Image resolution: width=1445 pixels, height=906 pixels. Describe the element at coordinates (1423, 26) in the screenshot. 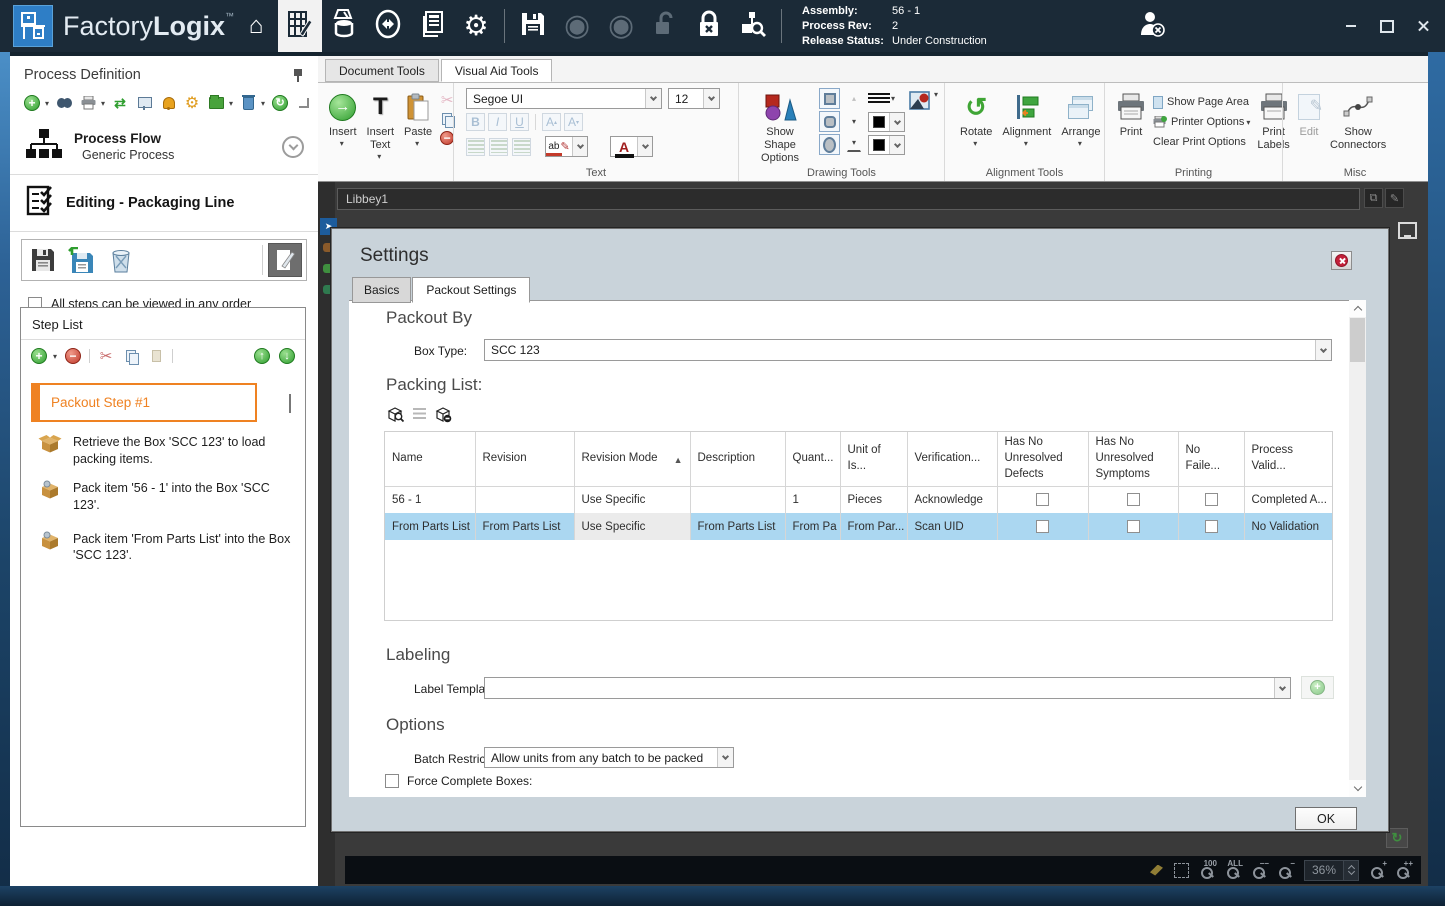

I see `close-button` at that location.